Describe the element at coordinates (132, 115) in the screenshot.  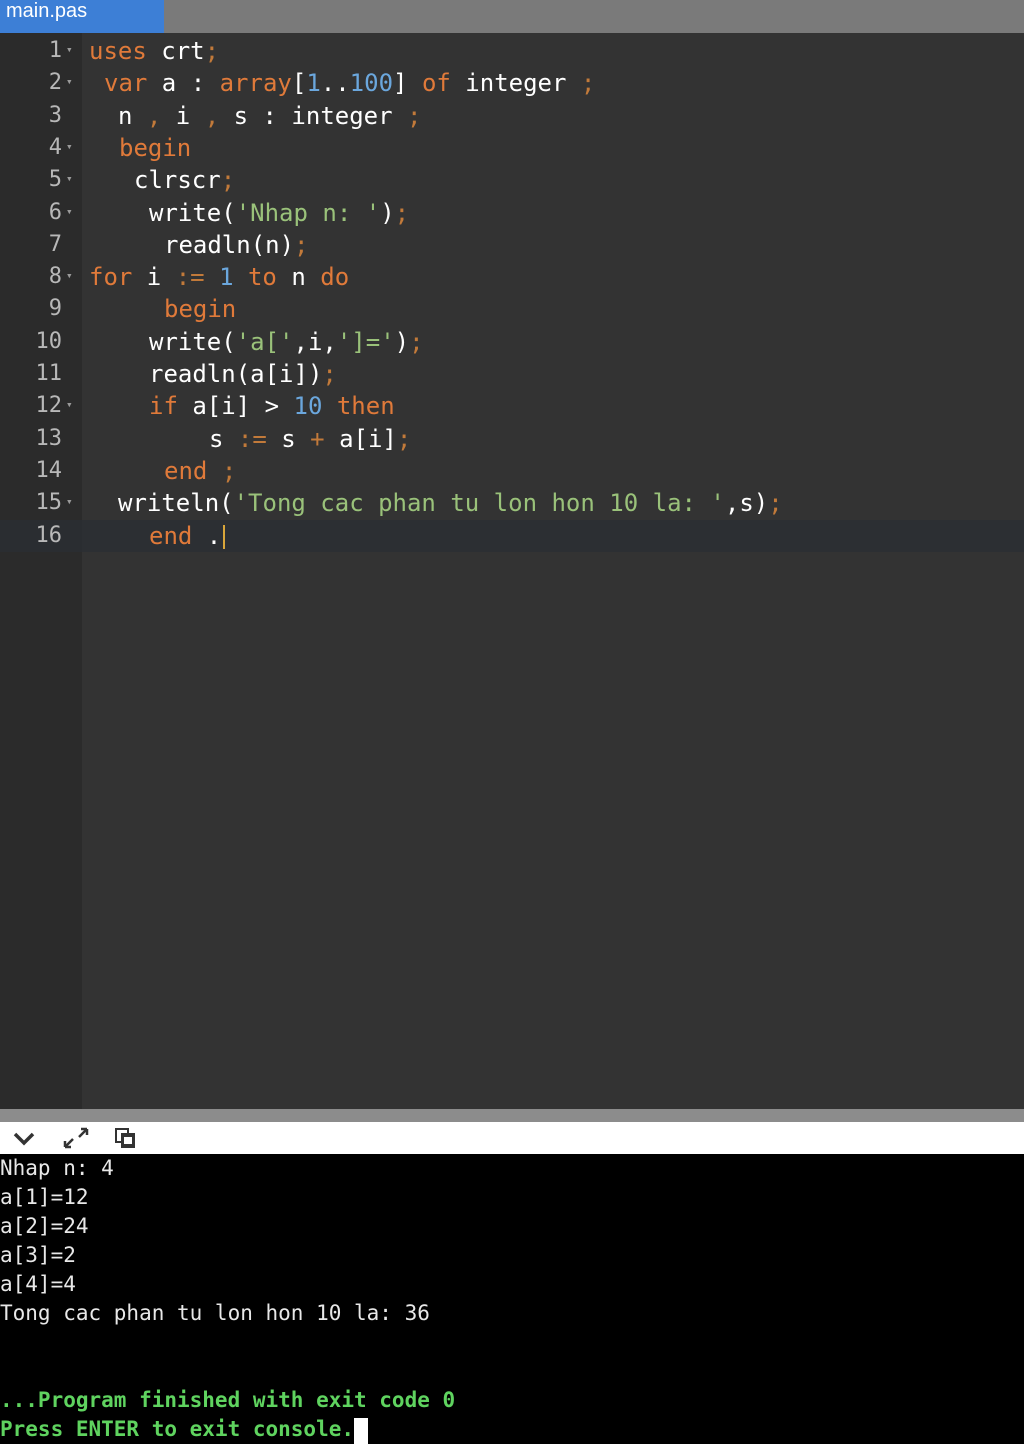
I see `code-token: n` at that location.